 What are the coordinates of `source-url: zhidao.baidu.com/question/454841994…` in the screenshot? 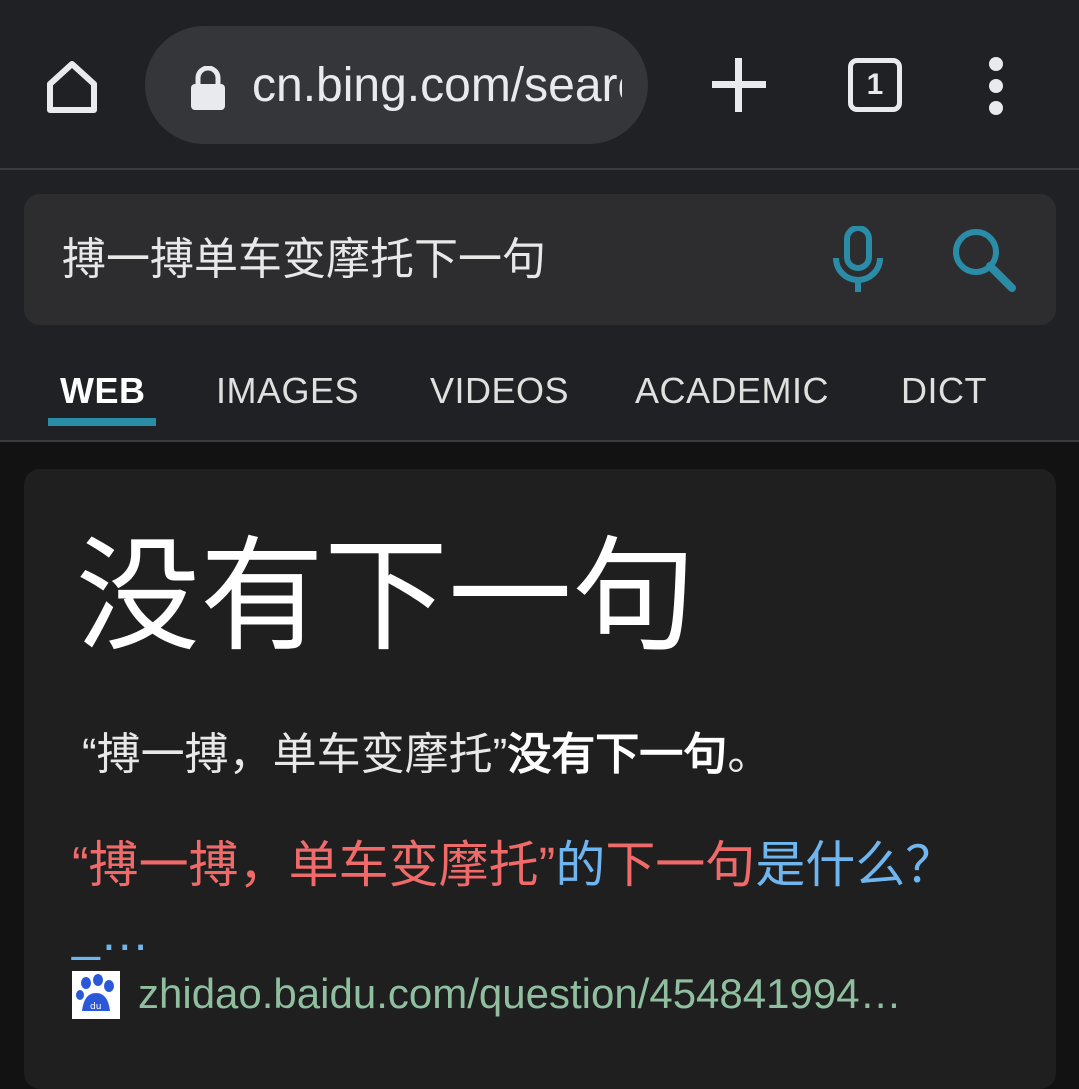 It's located at (520, 993).